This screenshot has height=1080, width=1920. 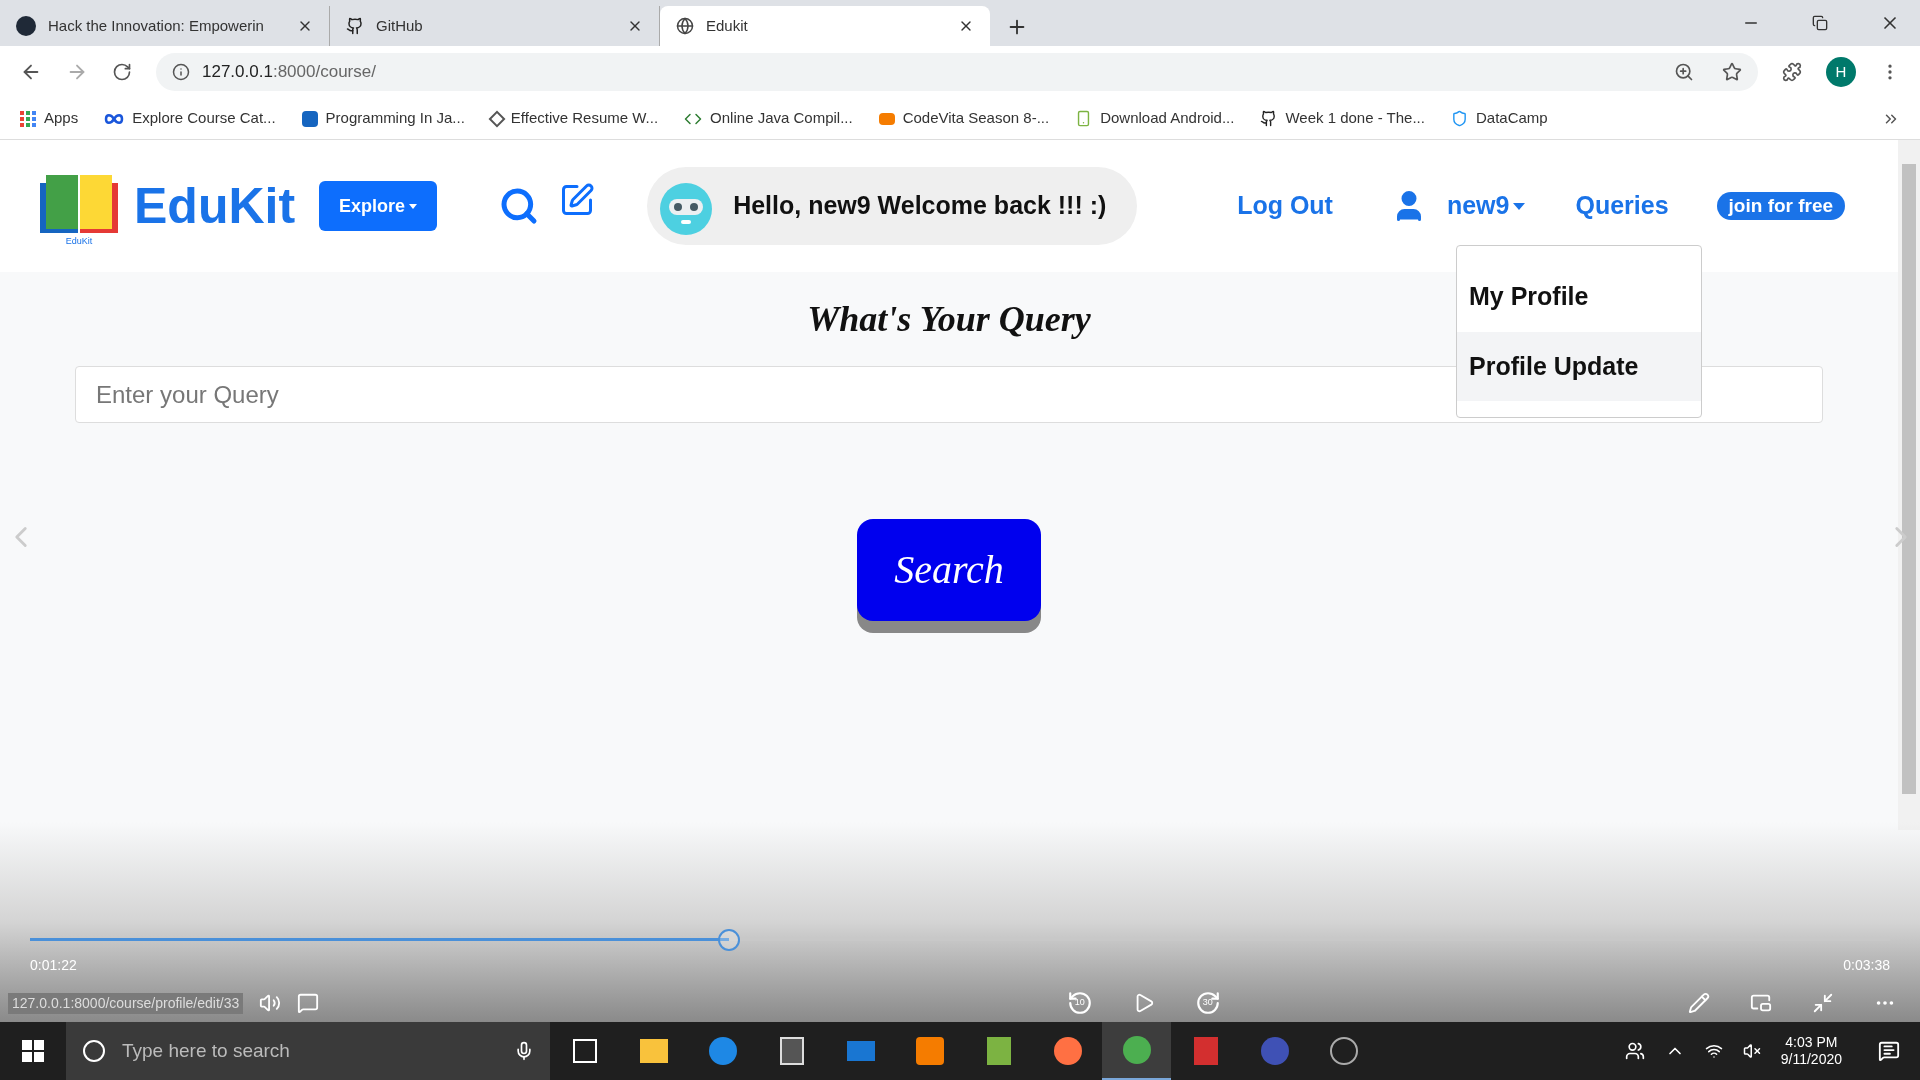 What do you see at coordinates (181, 72) in the screenshot?
I see `info-icon` at bounding box center [181, 72].